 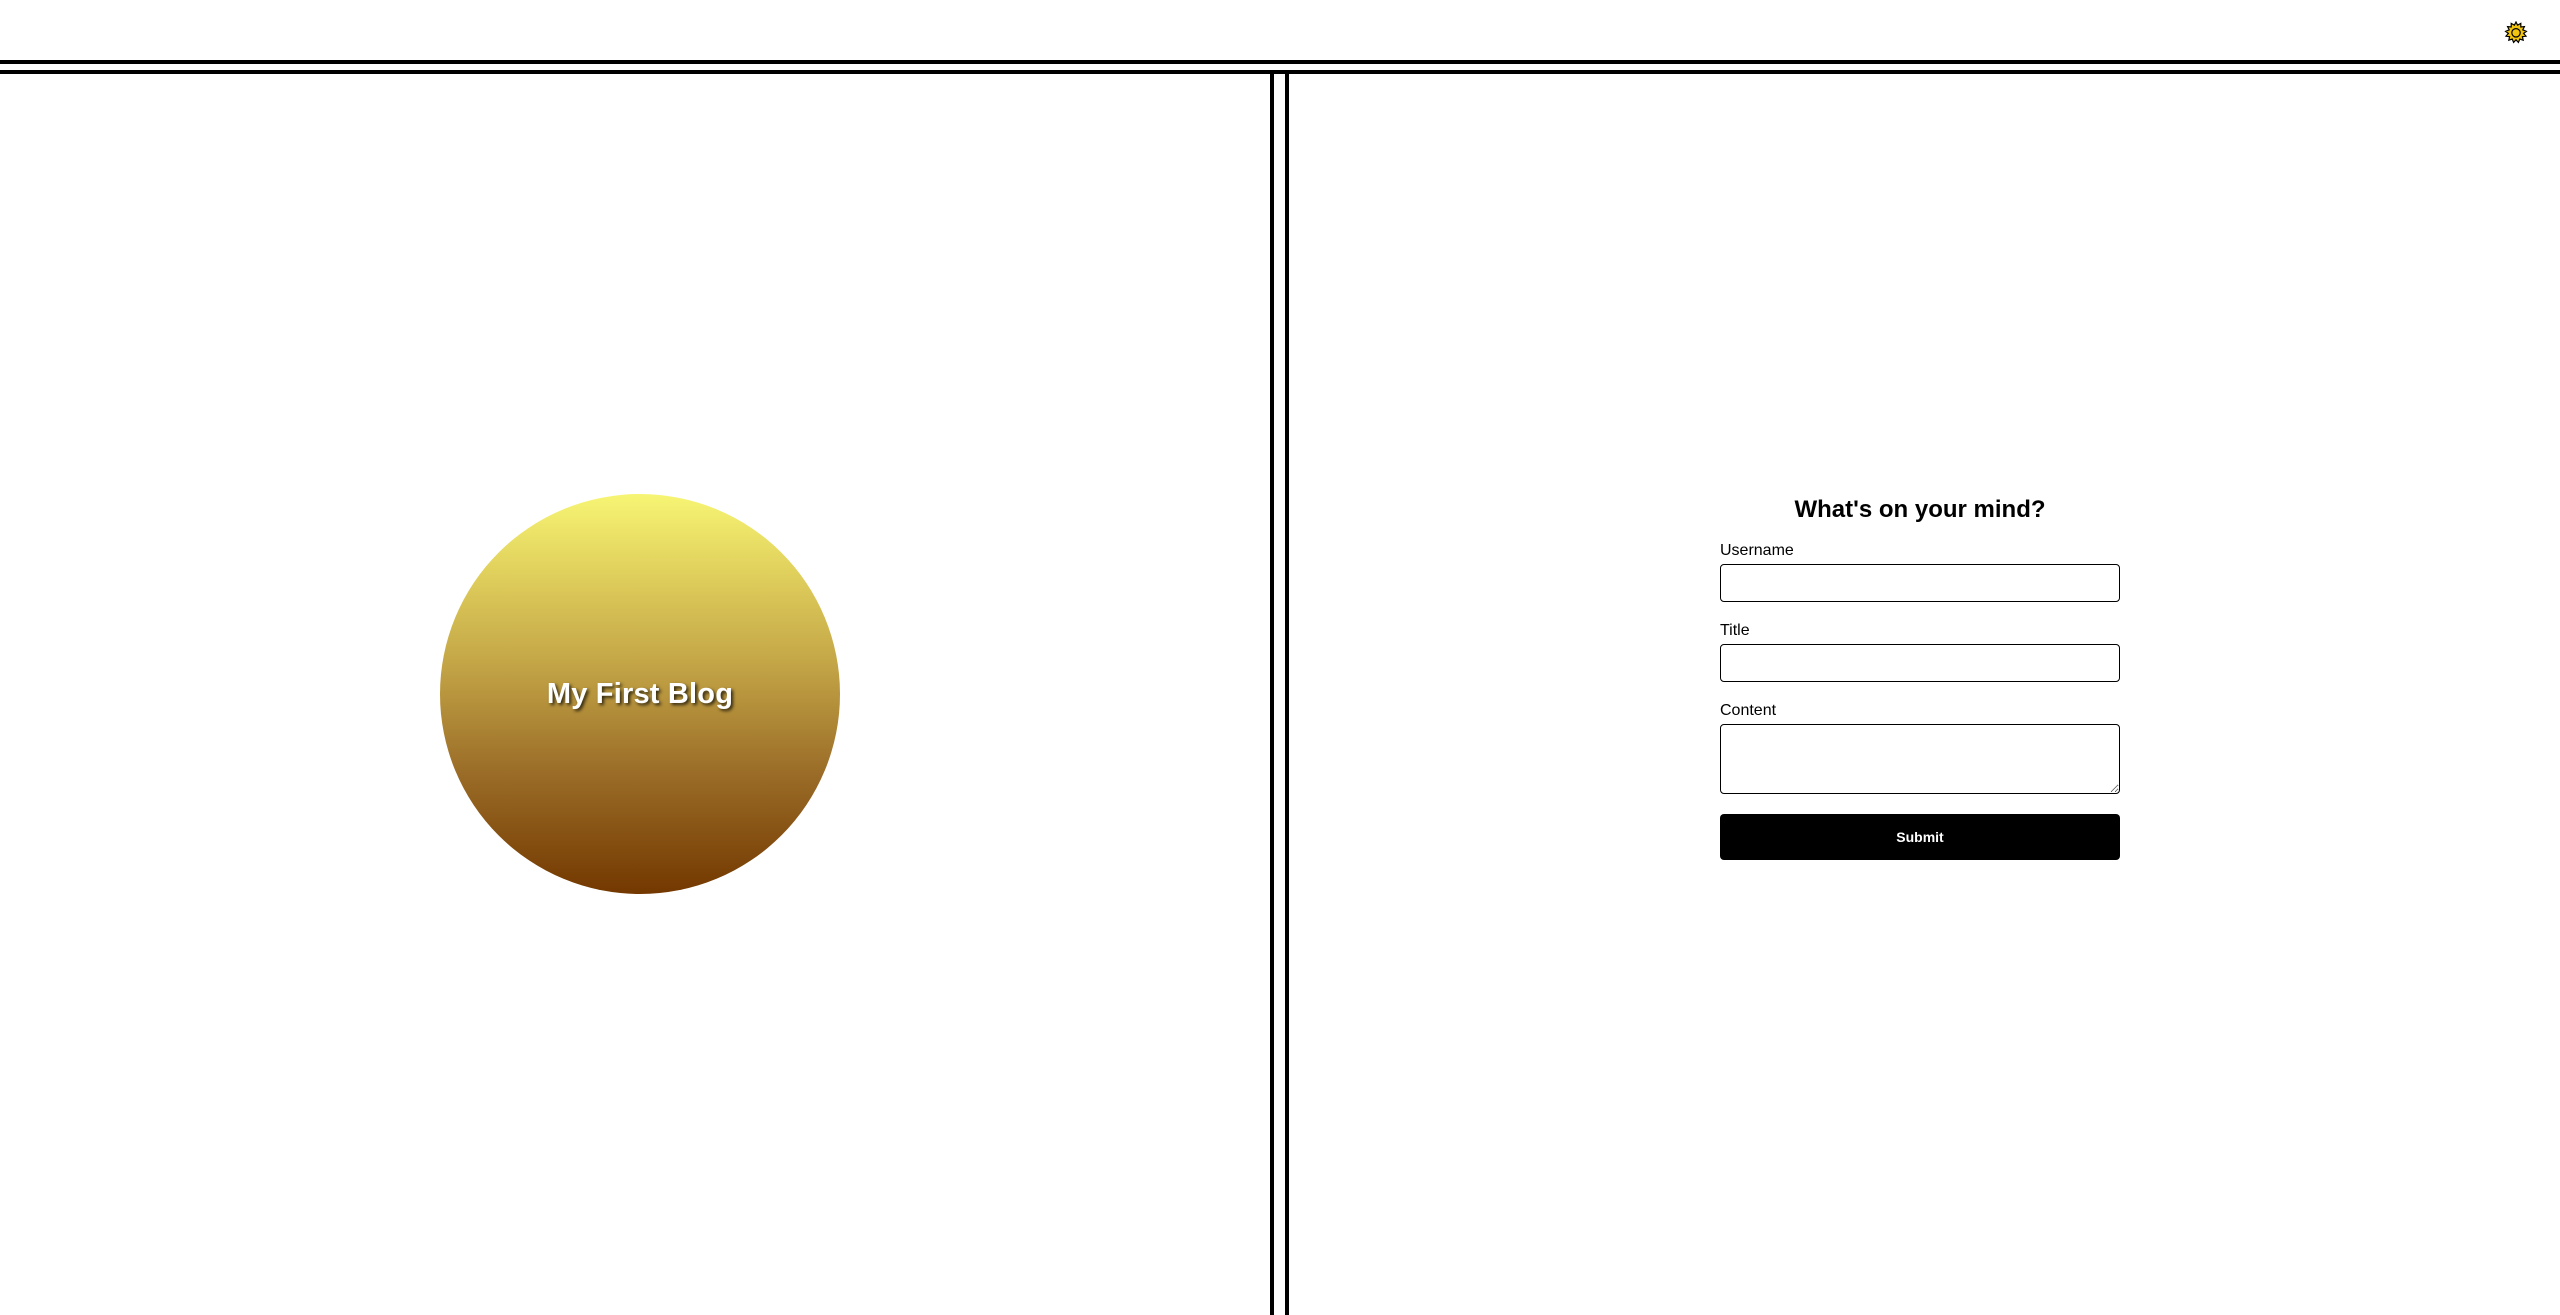 I want to click on theme-toggle-button, so click(x=2516, y=32).